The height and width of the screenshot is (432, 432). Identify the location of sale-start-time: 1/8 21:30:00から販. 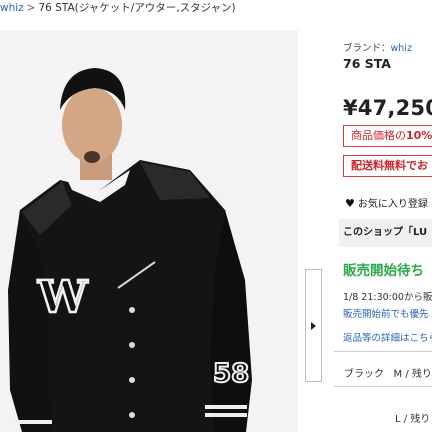
(387, 297).